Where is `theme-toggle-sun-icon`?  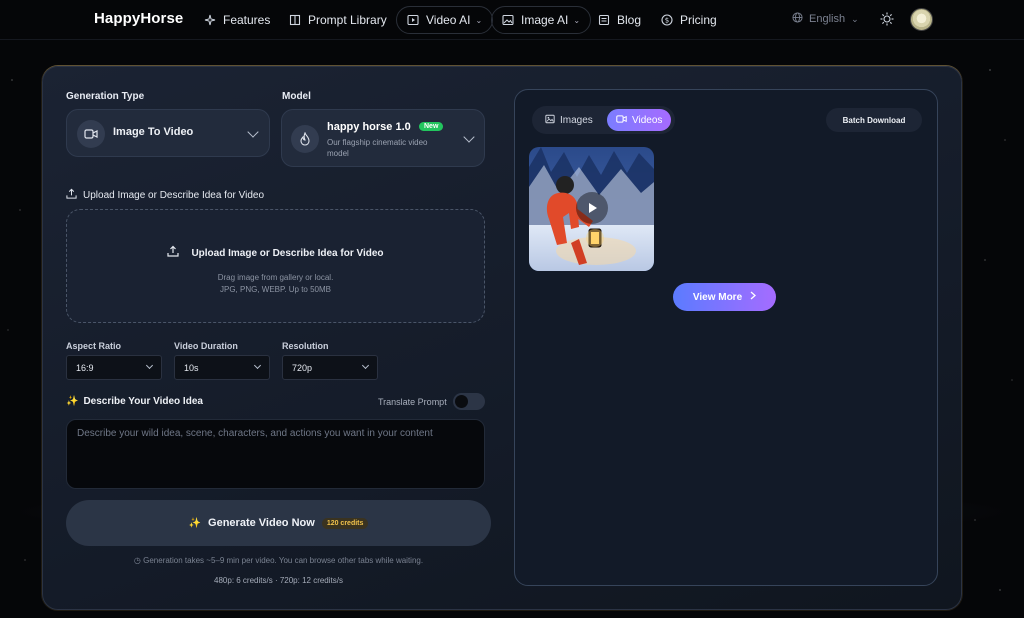
theme-toggle-sun-icon is located at coordinates (887, 19).